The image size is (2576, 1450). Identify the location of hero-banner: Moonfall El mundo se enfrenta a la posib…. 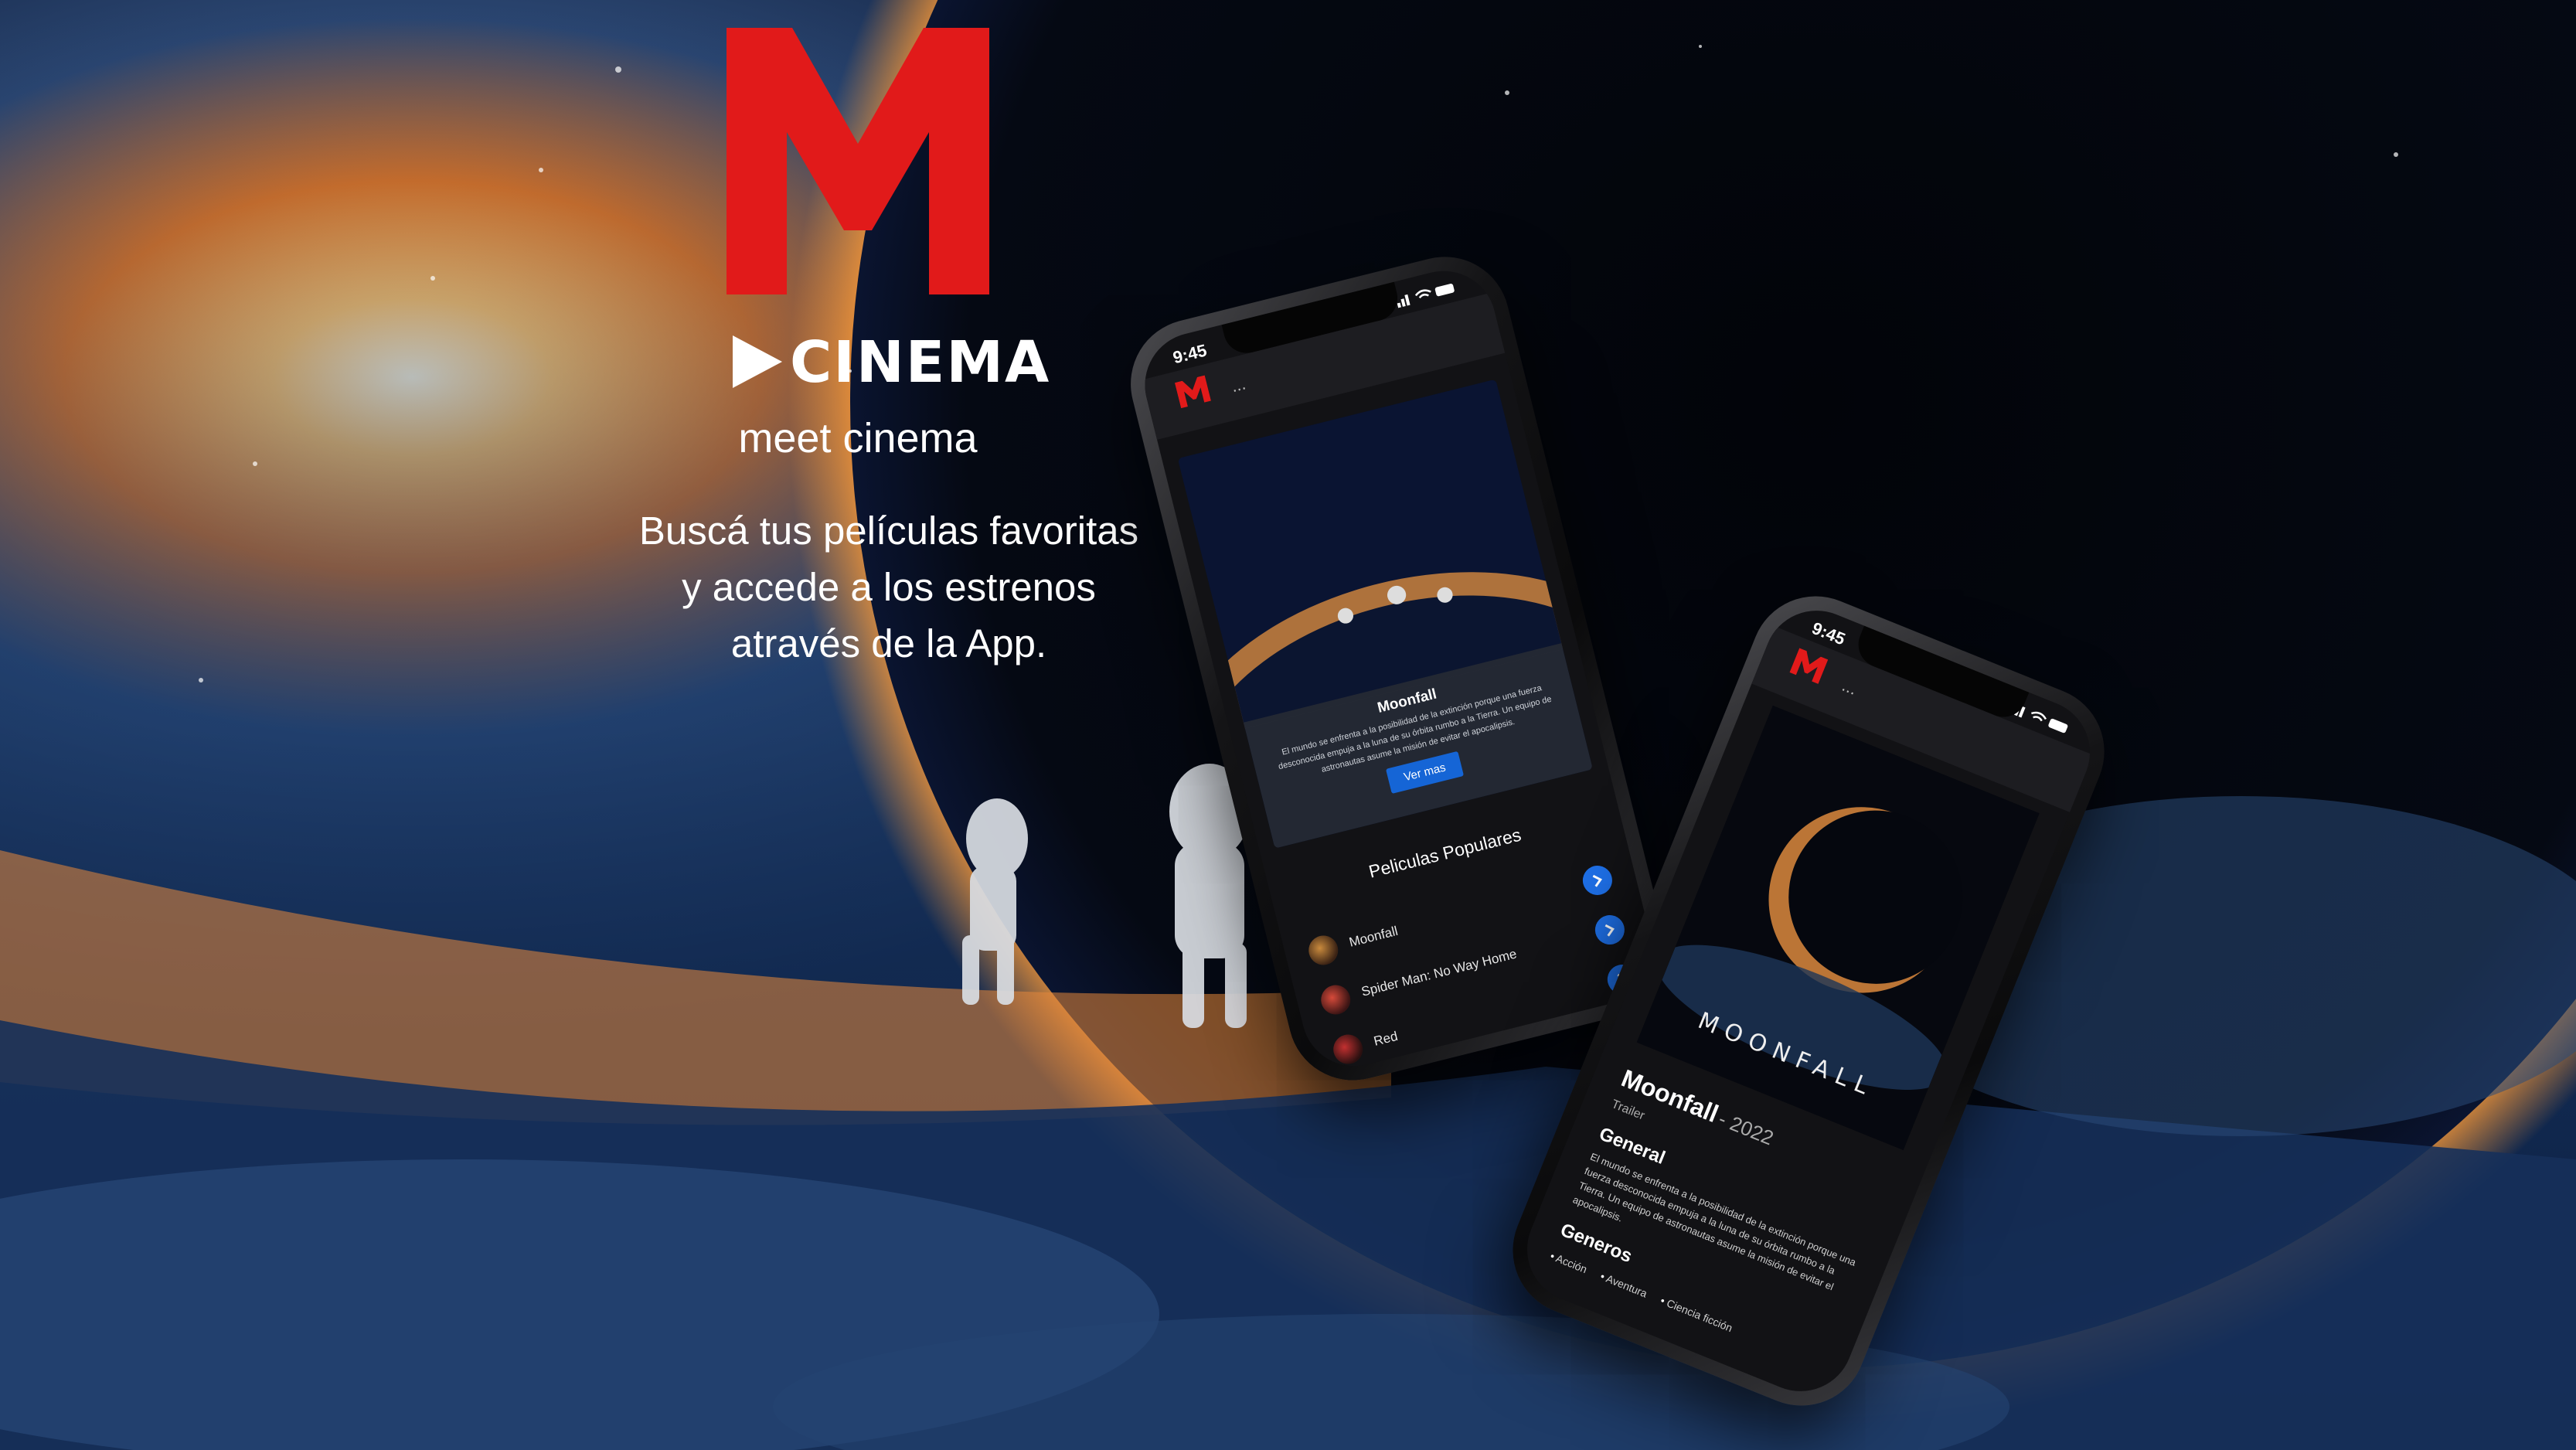
(1385, 614).